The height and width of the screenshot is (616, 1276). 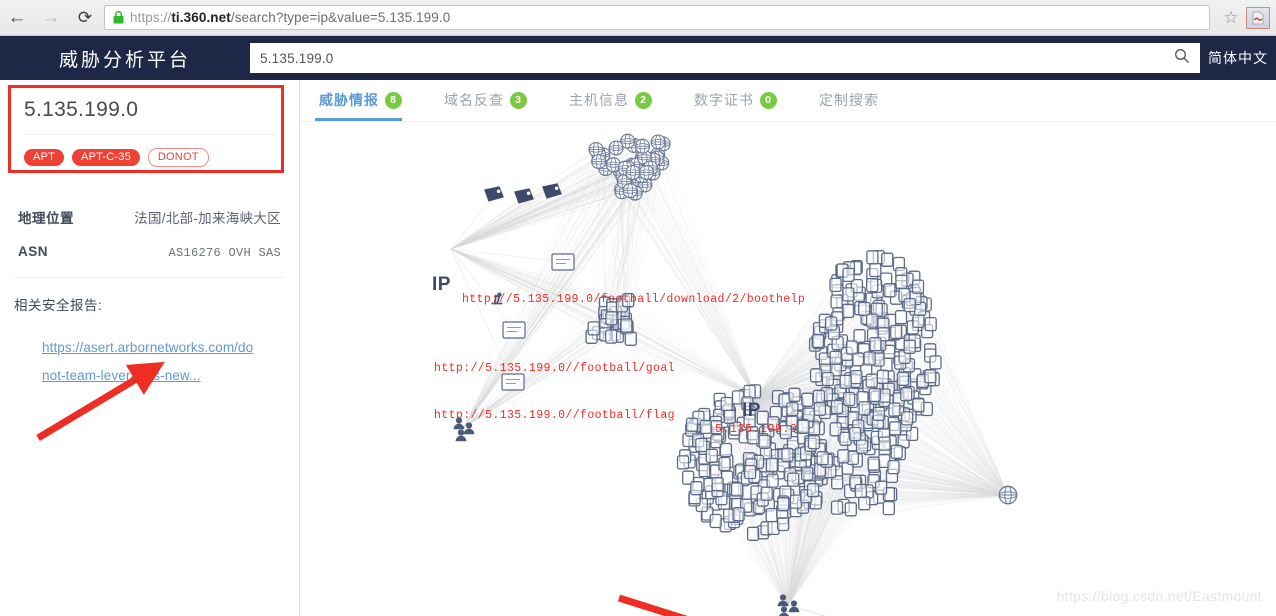 I want to click on star-icon: ☆, so click(x=1231, y=18).